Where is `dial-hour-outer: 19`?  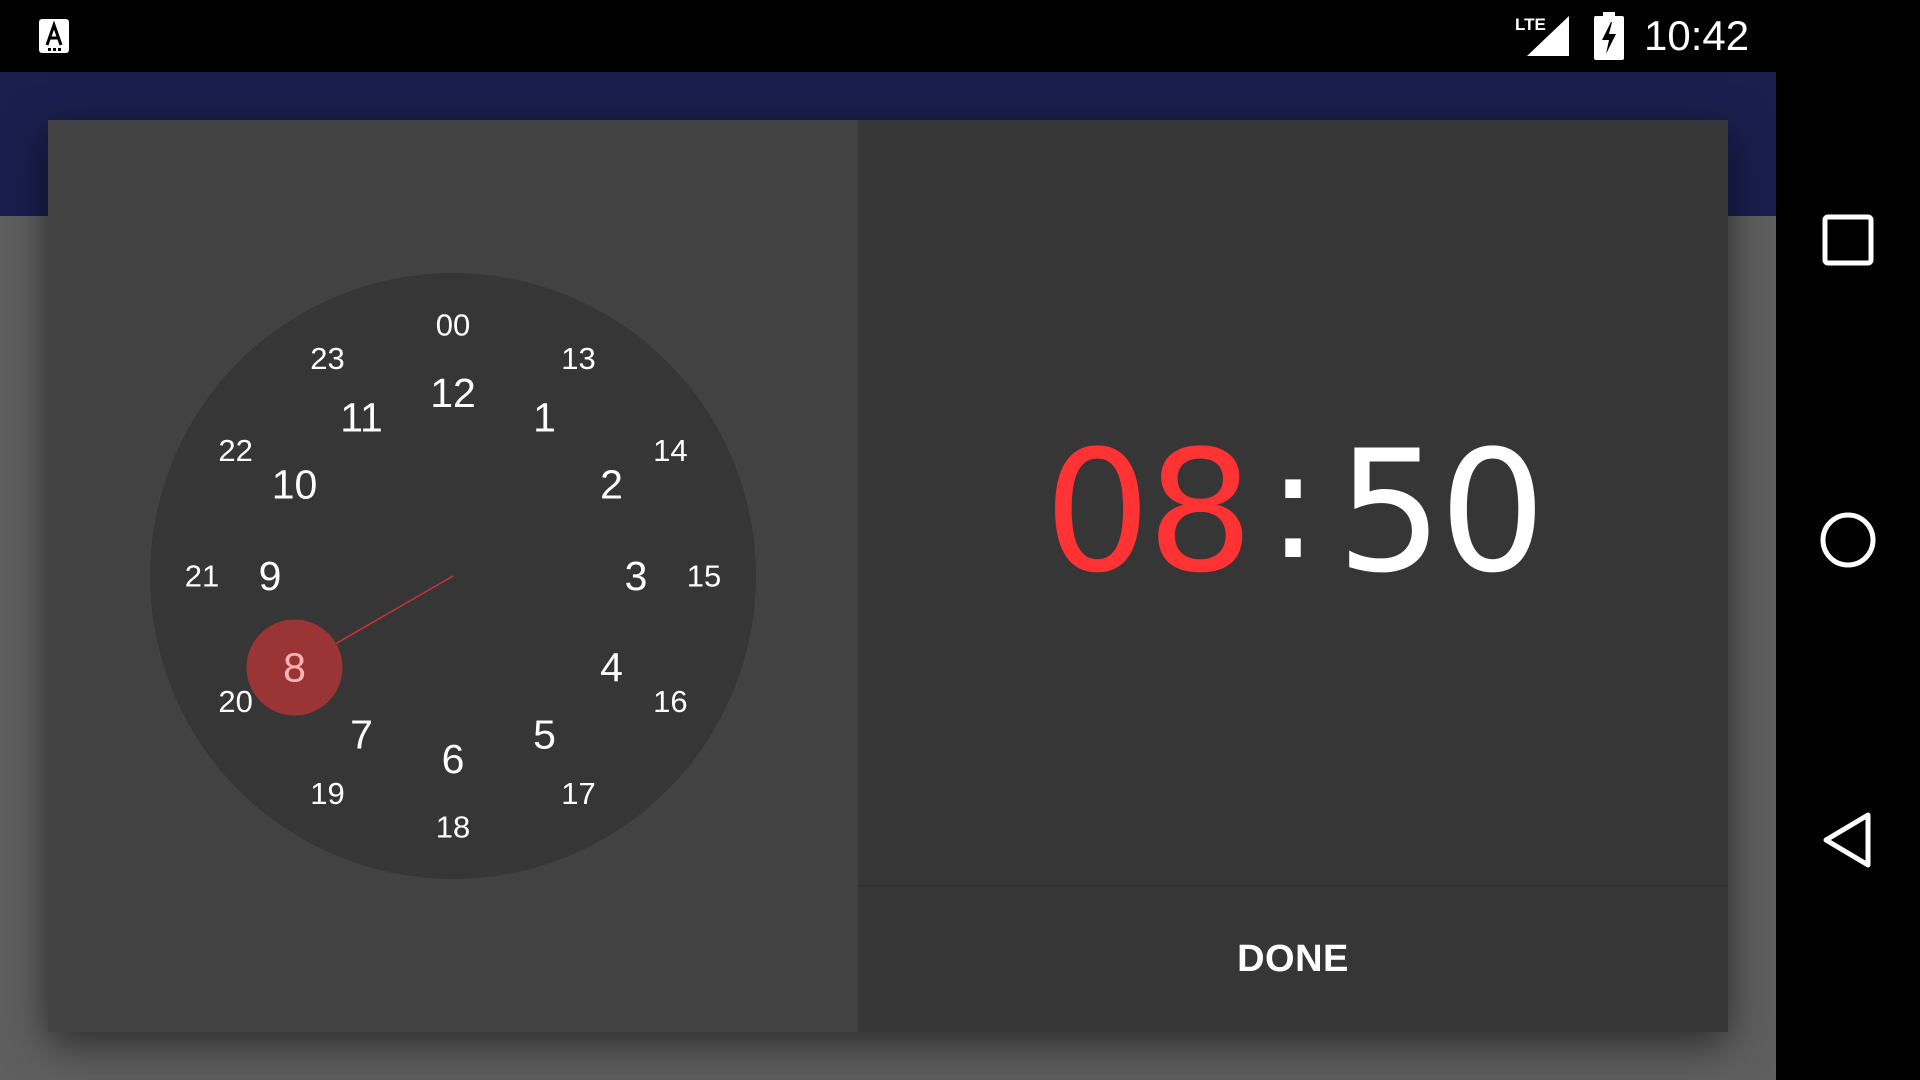
dial-hour-outer: 19 is located at coordinates (327, 793).